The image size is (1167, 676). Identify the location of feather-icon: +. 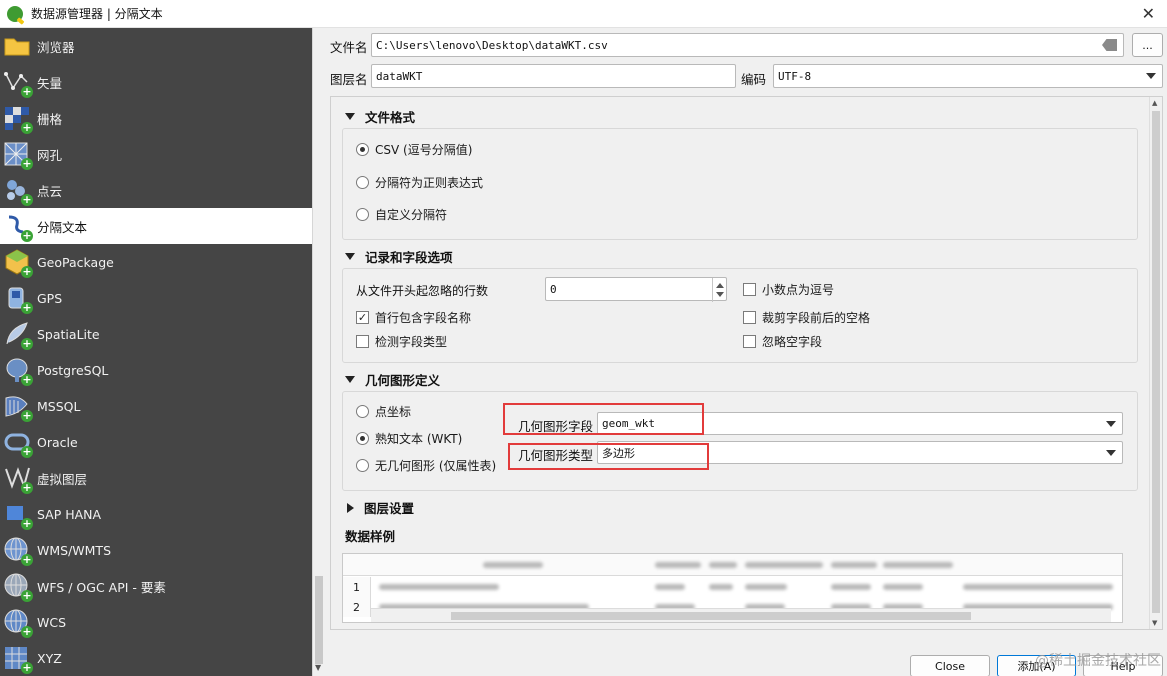
(18, 335).